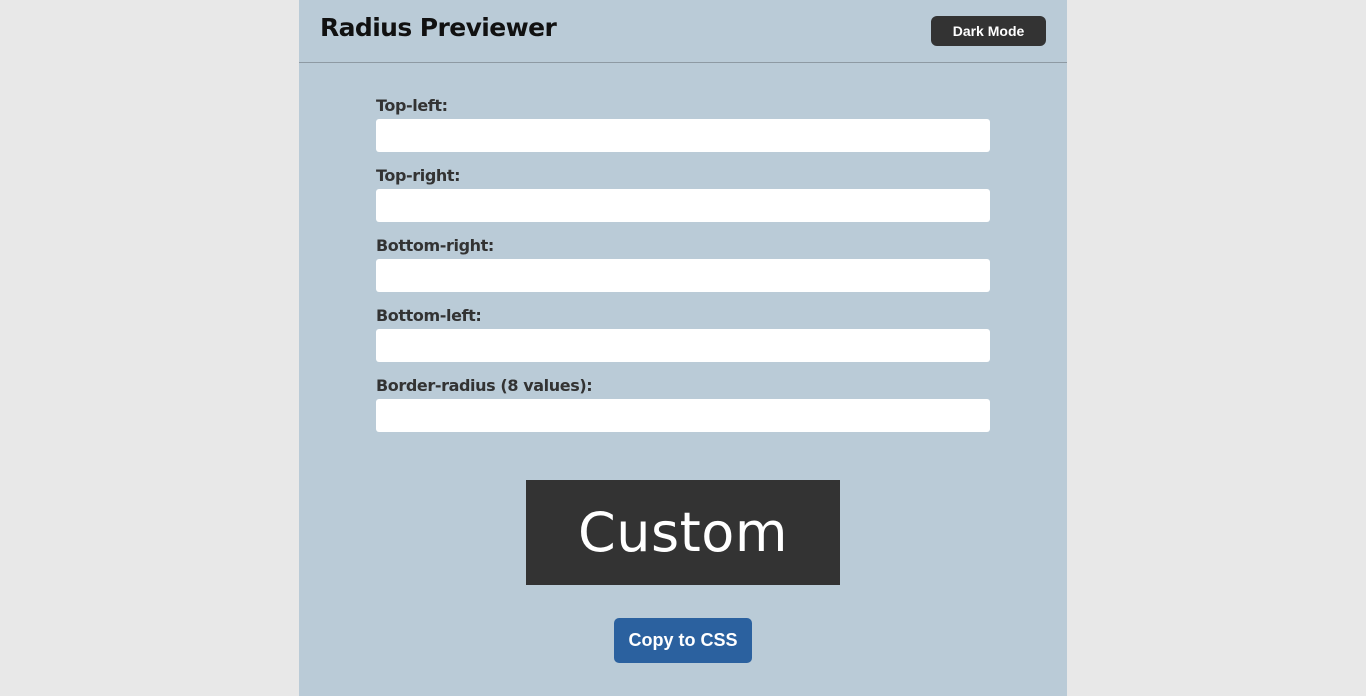  I want to click on page-title: Radius Previewer, so click(438, 27).